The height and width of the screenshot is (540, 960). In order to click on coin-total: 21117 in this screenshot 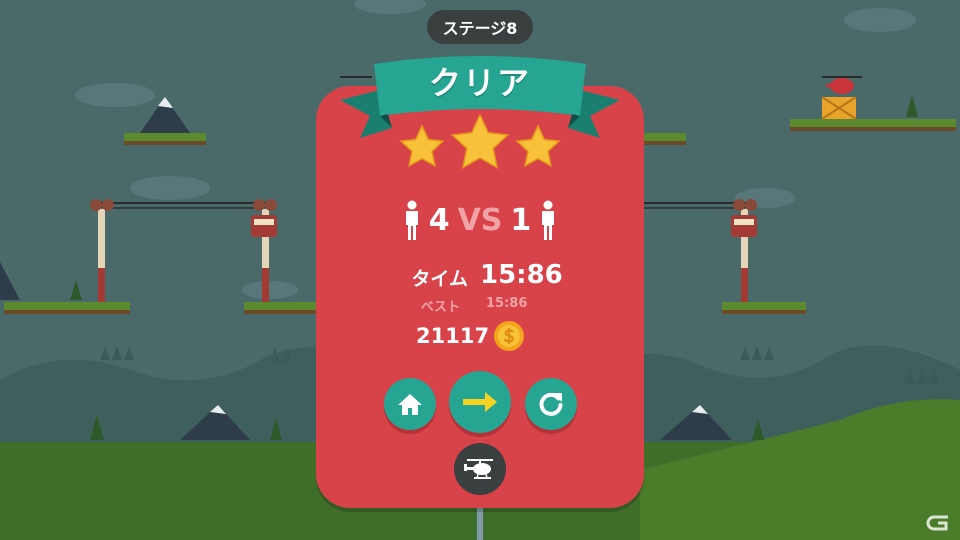, I will do `click(471, 336)`.